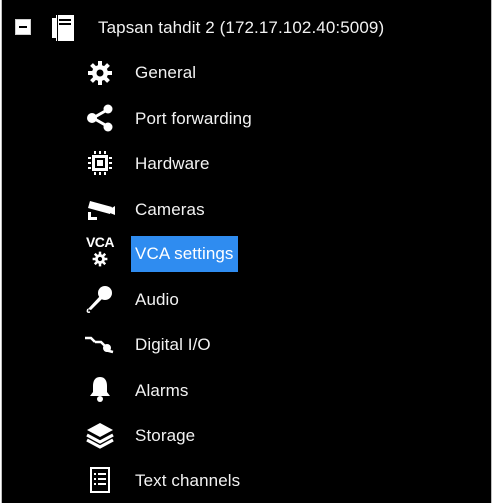 The image size is (496, 503). I want to click on tree-item-cameras: Cameras, so click(170, 210).